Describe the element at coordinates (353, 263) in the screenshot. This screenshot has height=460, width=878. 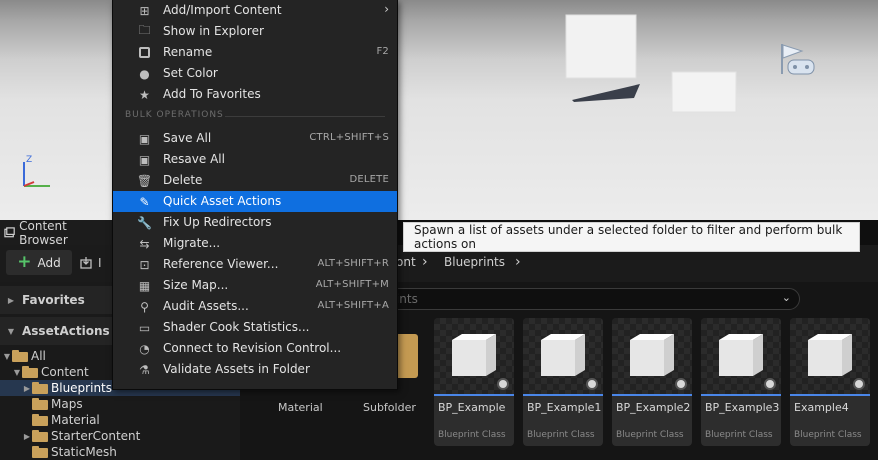
I see `menu-shortcut: ALT+SHIFT+R` at that location.